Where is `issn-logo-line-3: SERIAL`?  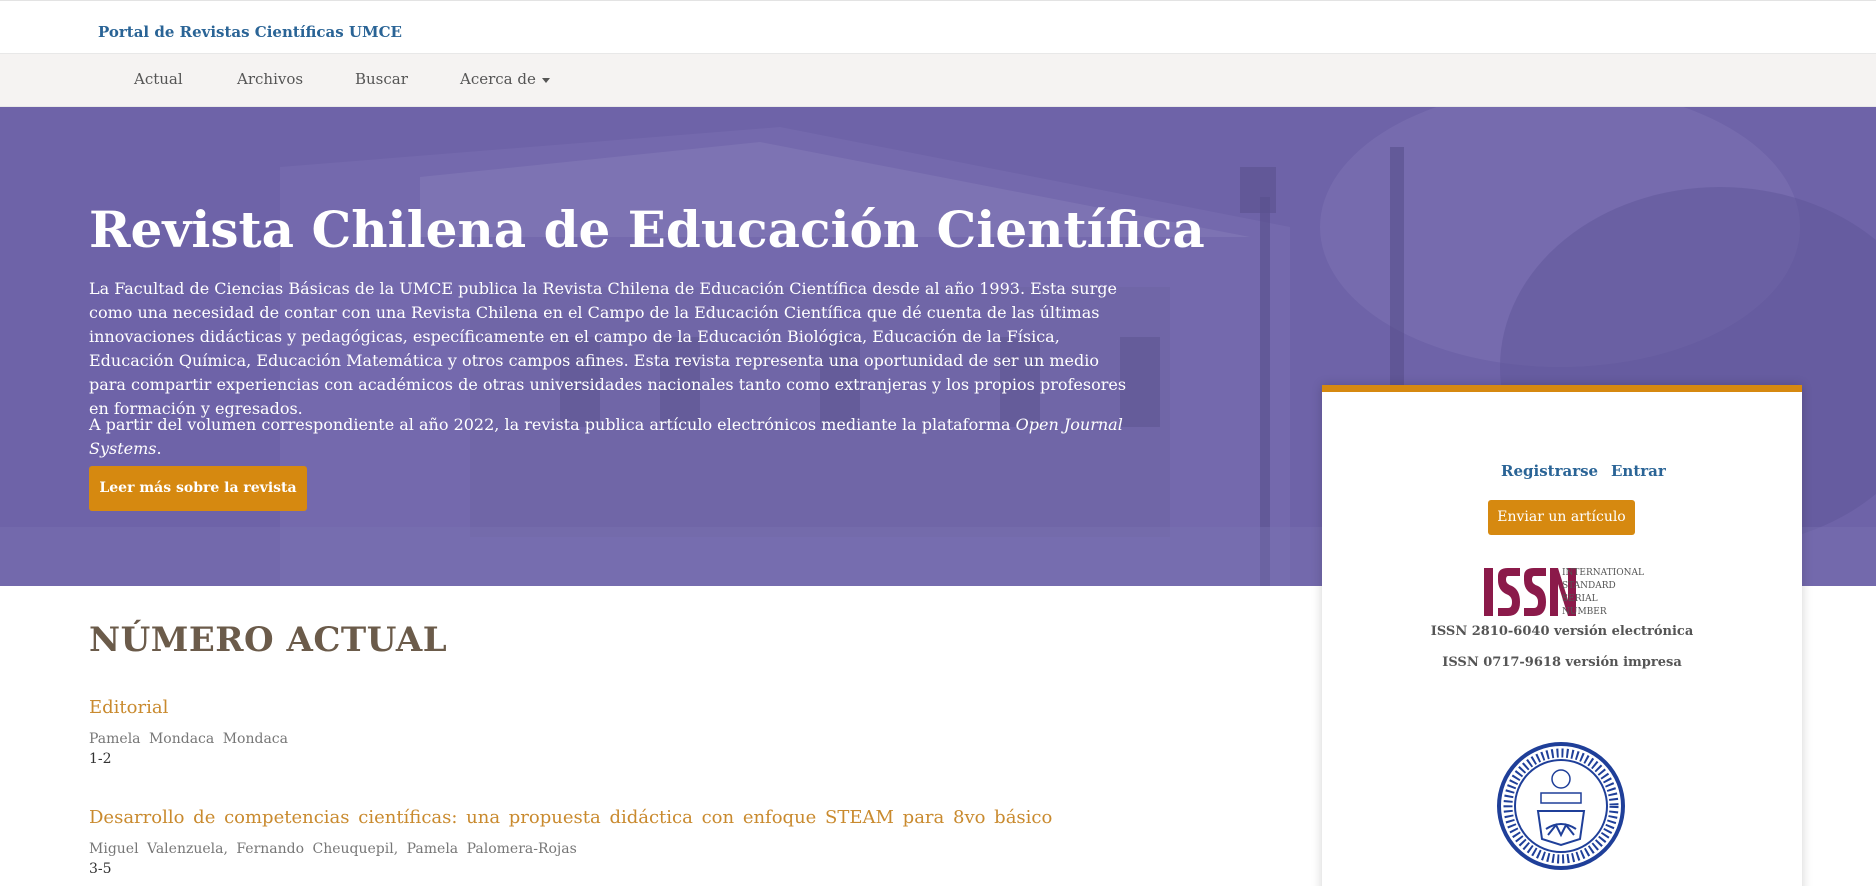
issn-logo-line-3: SERIAL is located at coordinates (1580, 599).